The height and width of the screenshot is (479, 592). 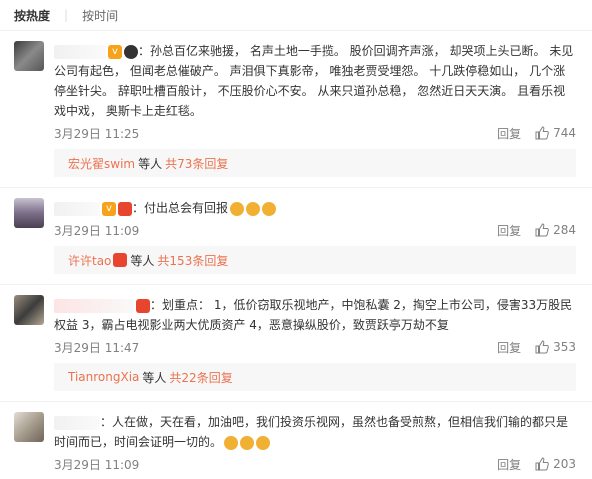 What do you see at coordinates (131, 51) in the screenshot?
I see `panda-icon` at bounding box center [131, 51].